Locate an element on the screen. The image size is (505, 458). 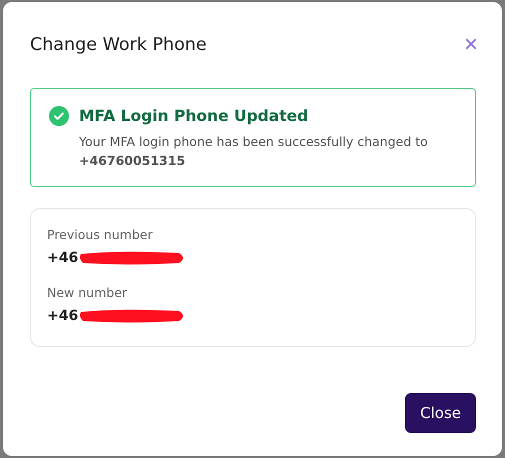
phone-number: +46760051315 is located at coordinates (132, 161).